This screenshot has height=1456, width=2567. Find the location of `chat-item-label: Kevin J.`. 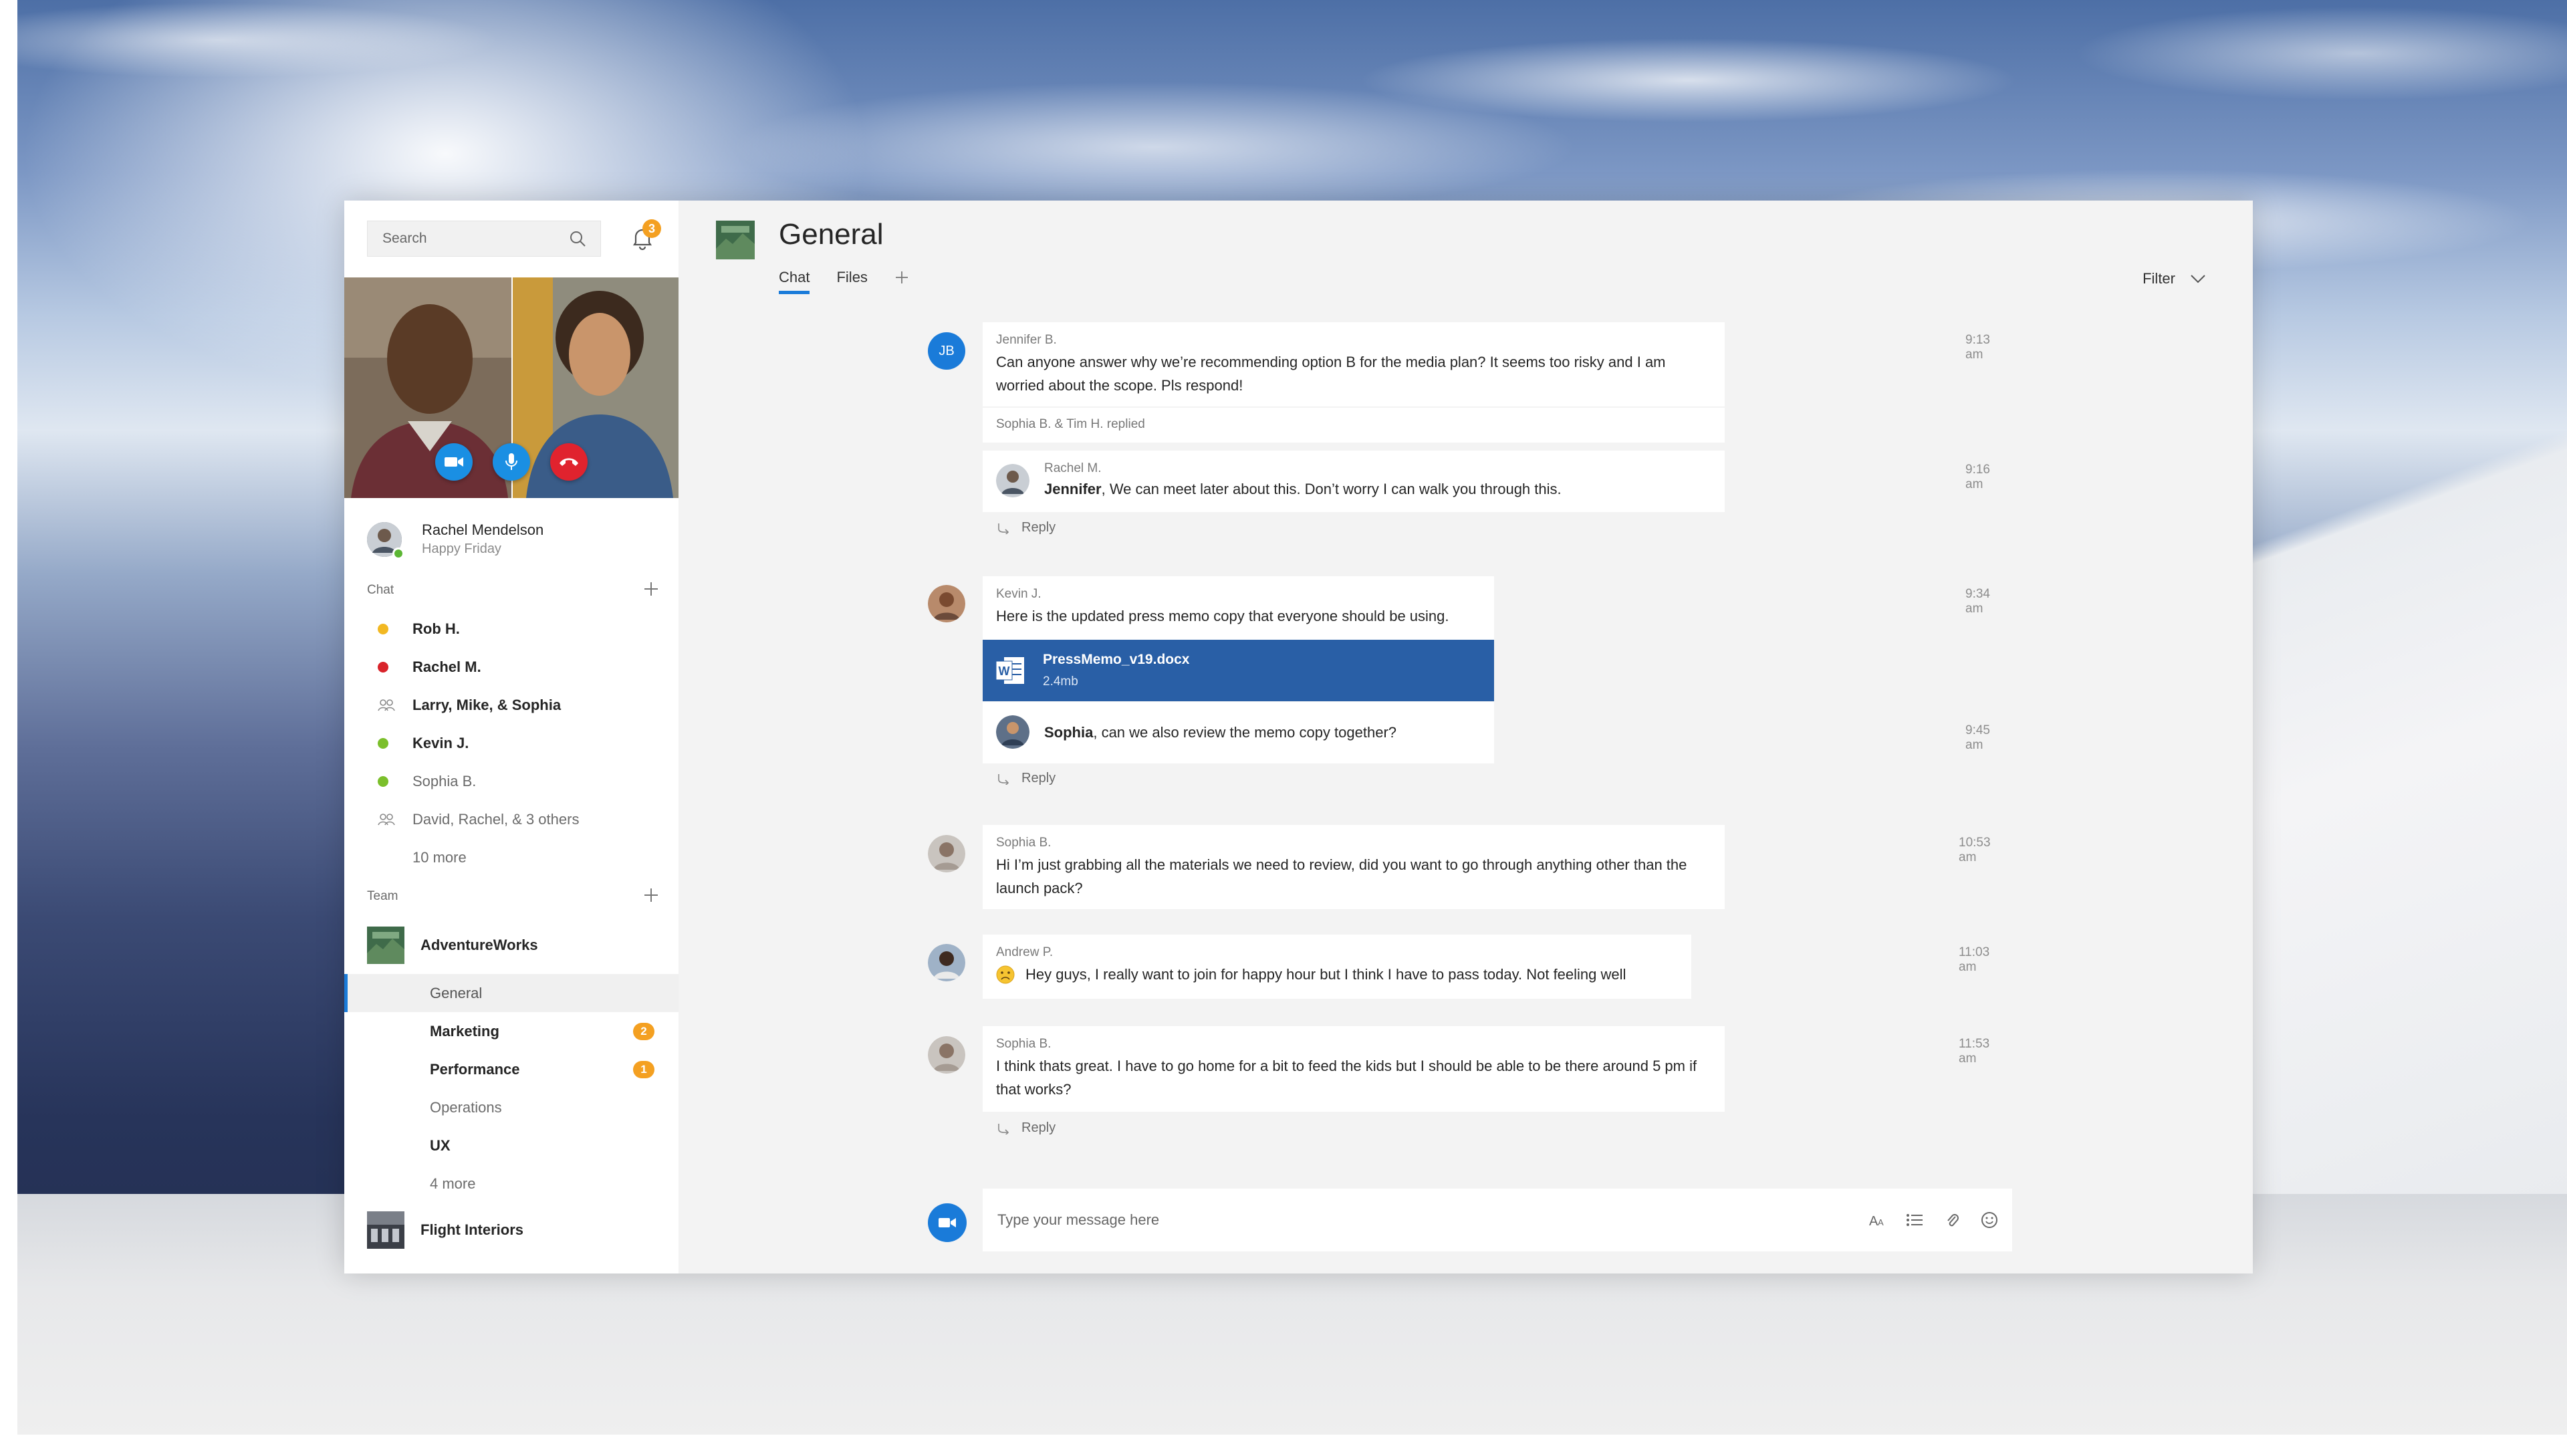

chat-item-label: Kevin J. is located at coordinates (440, 742).